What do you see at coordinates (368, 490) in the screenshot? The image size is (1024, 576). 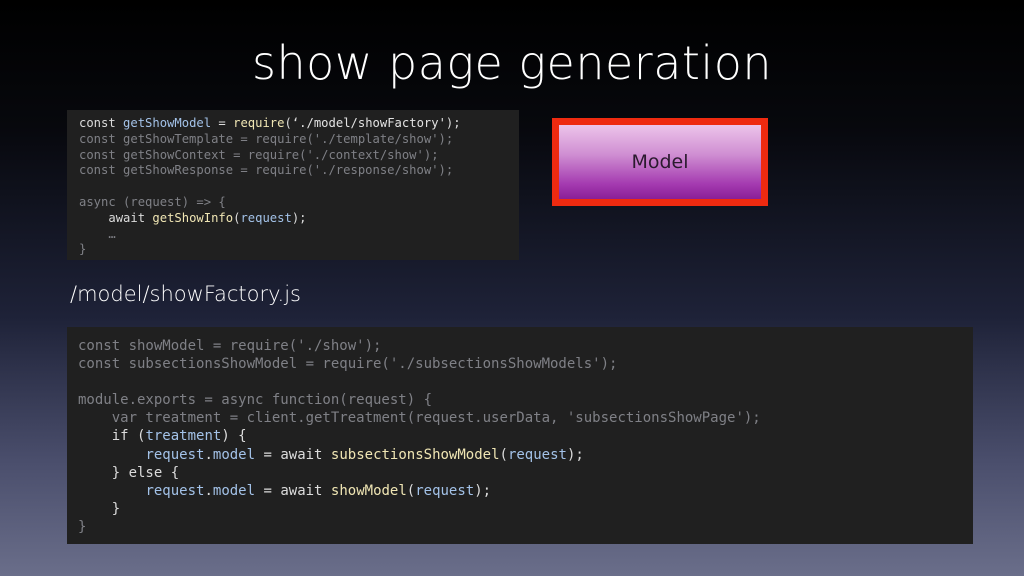 I see `code-token: showModel` at bounding box center [368, 490].